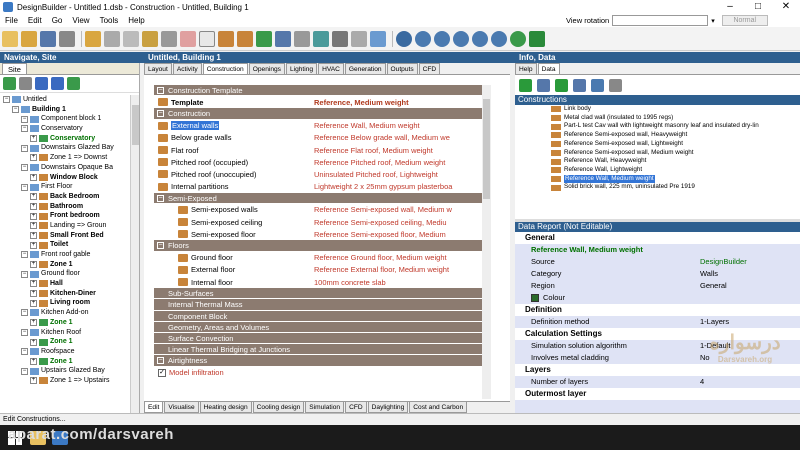  I want to click on tree-item: + Conservatory, so click(65, 139).